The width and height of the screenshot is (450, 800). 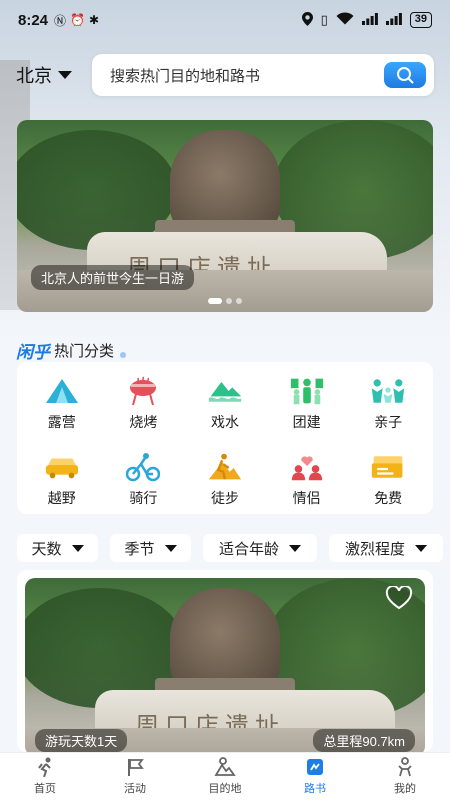 What do you see at coordinates (420, 20) in the screenshot?
I see `battery-icon: 39` at bounding box center [420, 20].